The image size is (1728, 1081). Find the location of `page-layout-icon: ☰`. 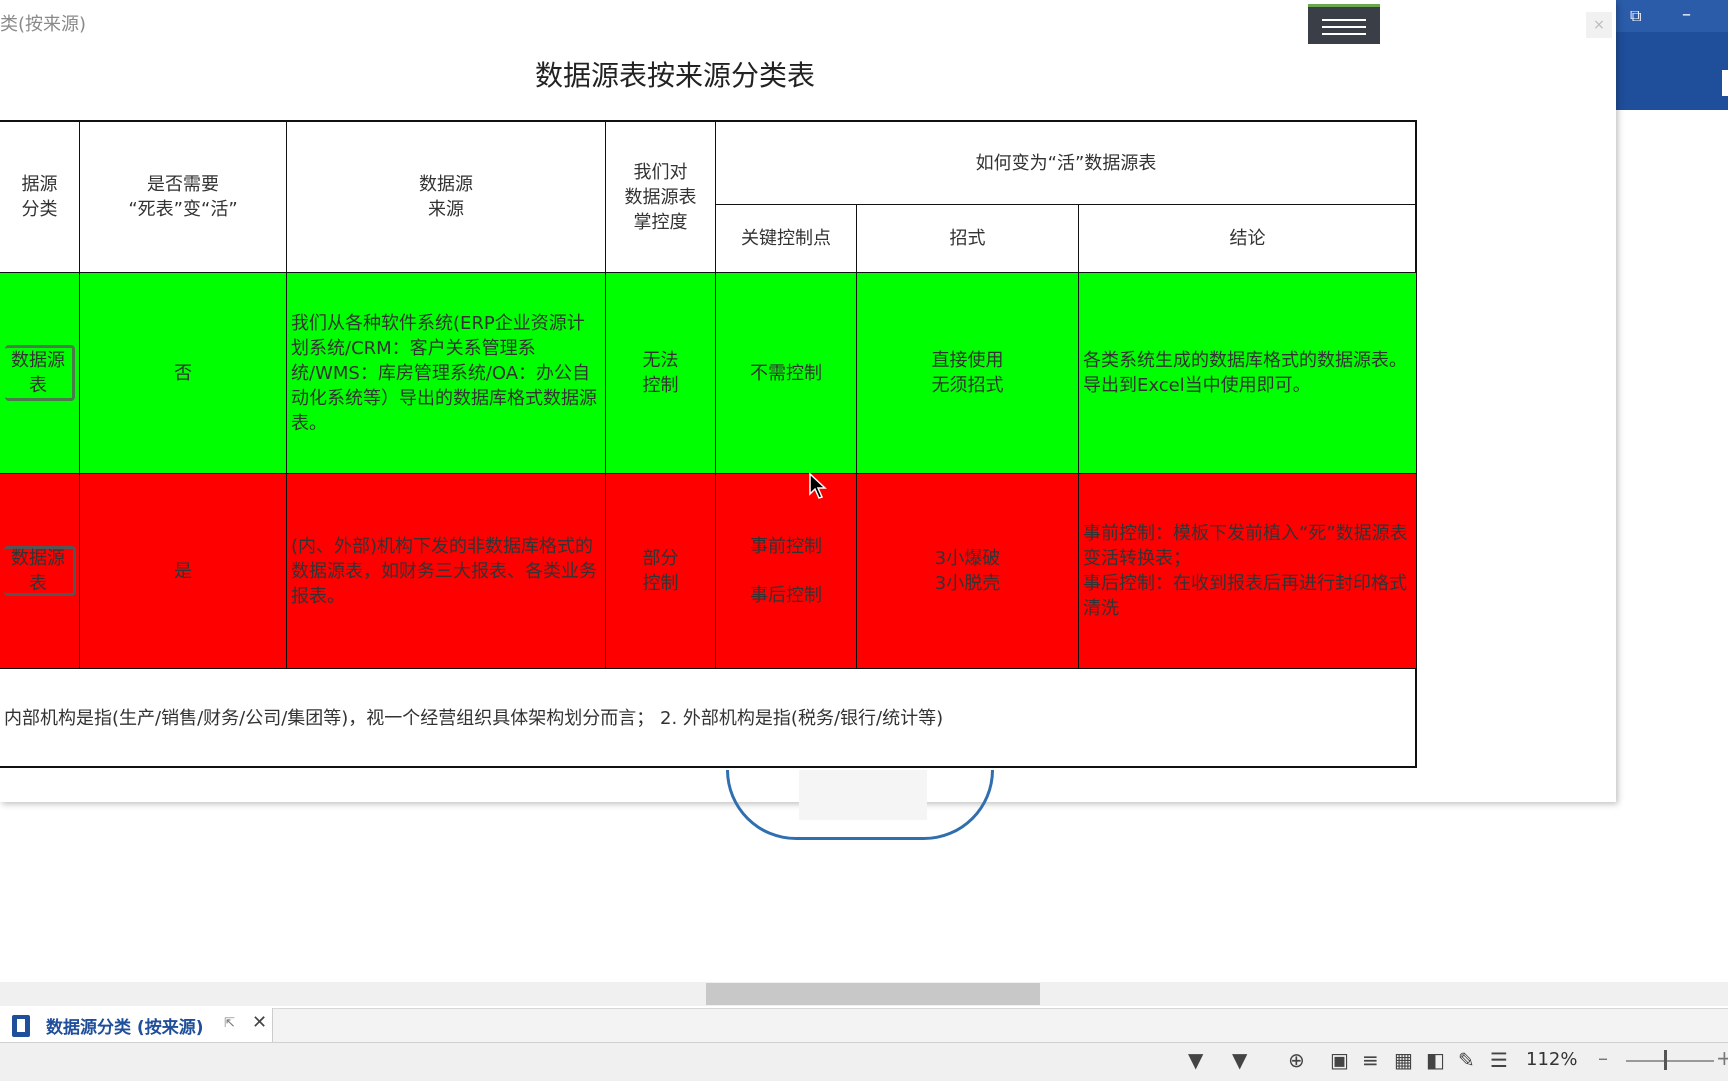

page-layout-icon: ☰ is located at coordinates (1499, 1060).